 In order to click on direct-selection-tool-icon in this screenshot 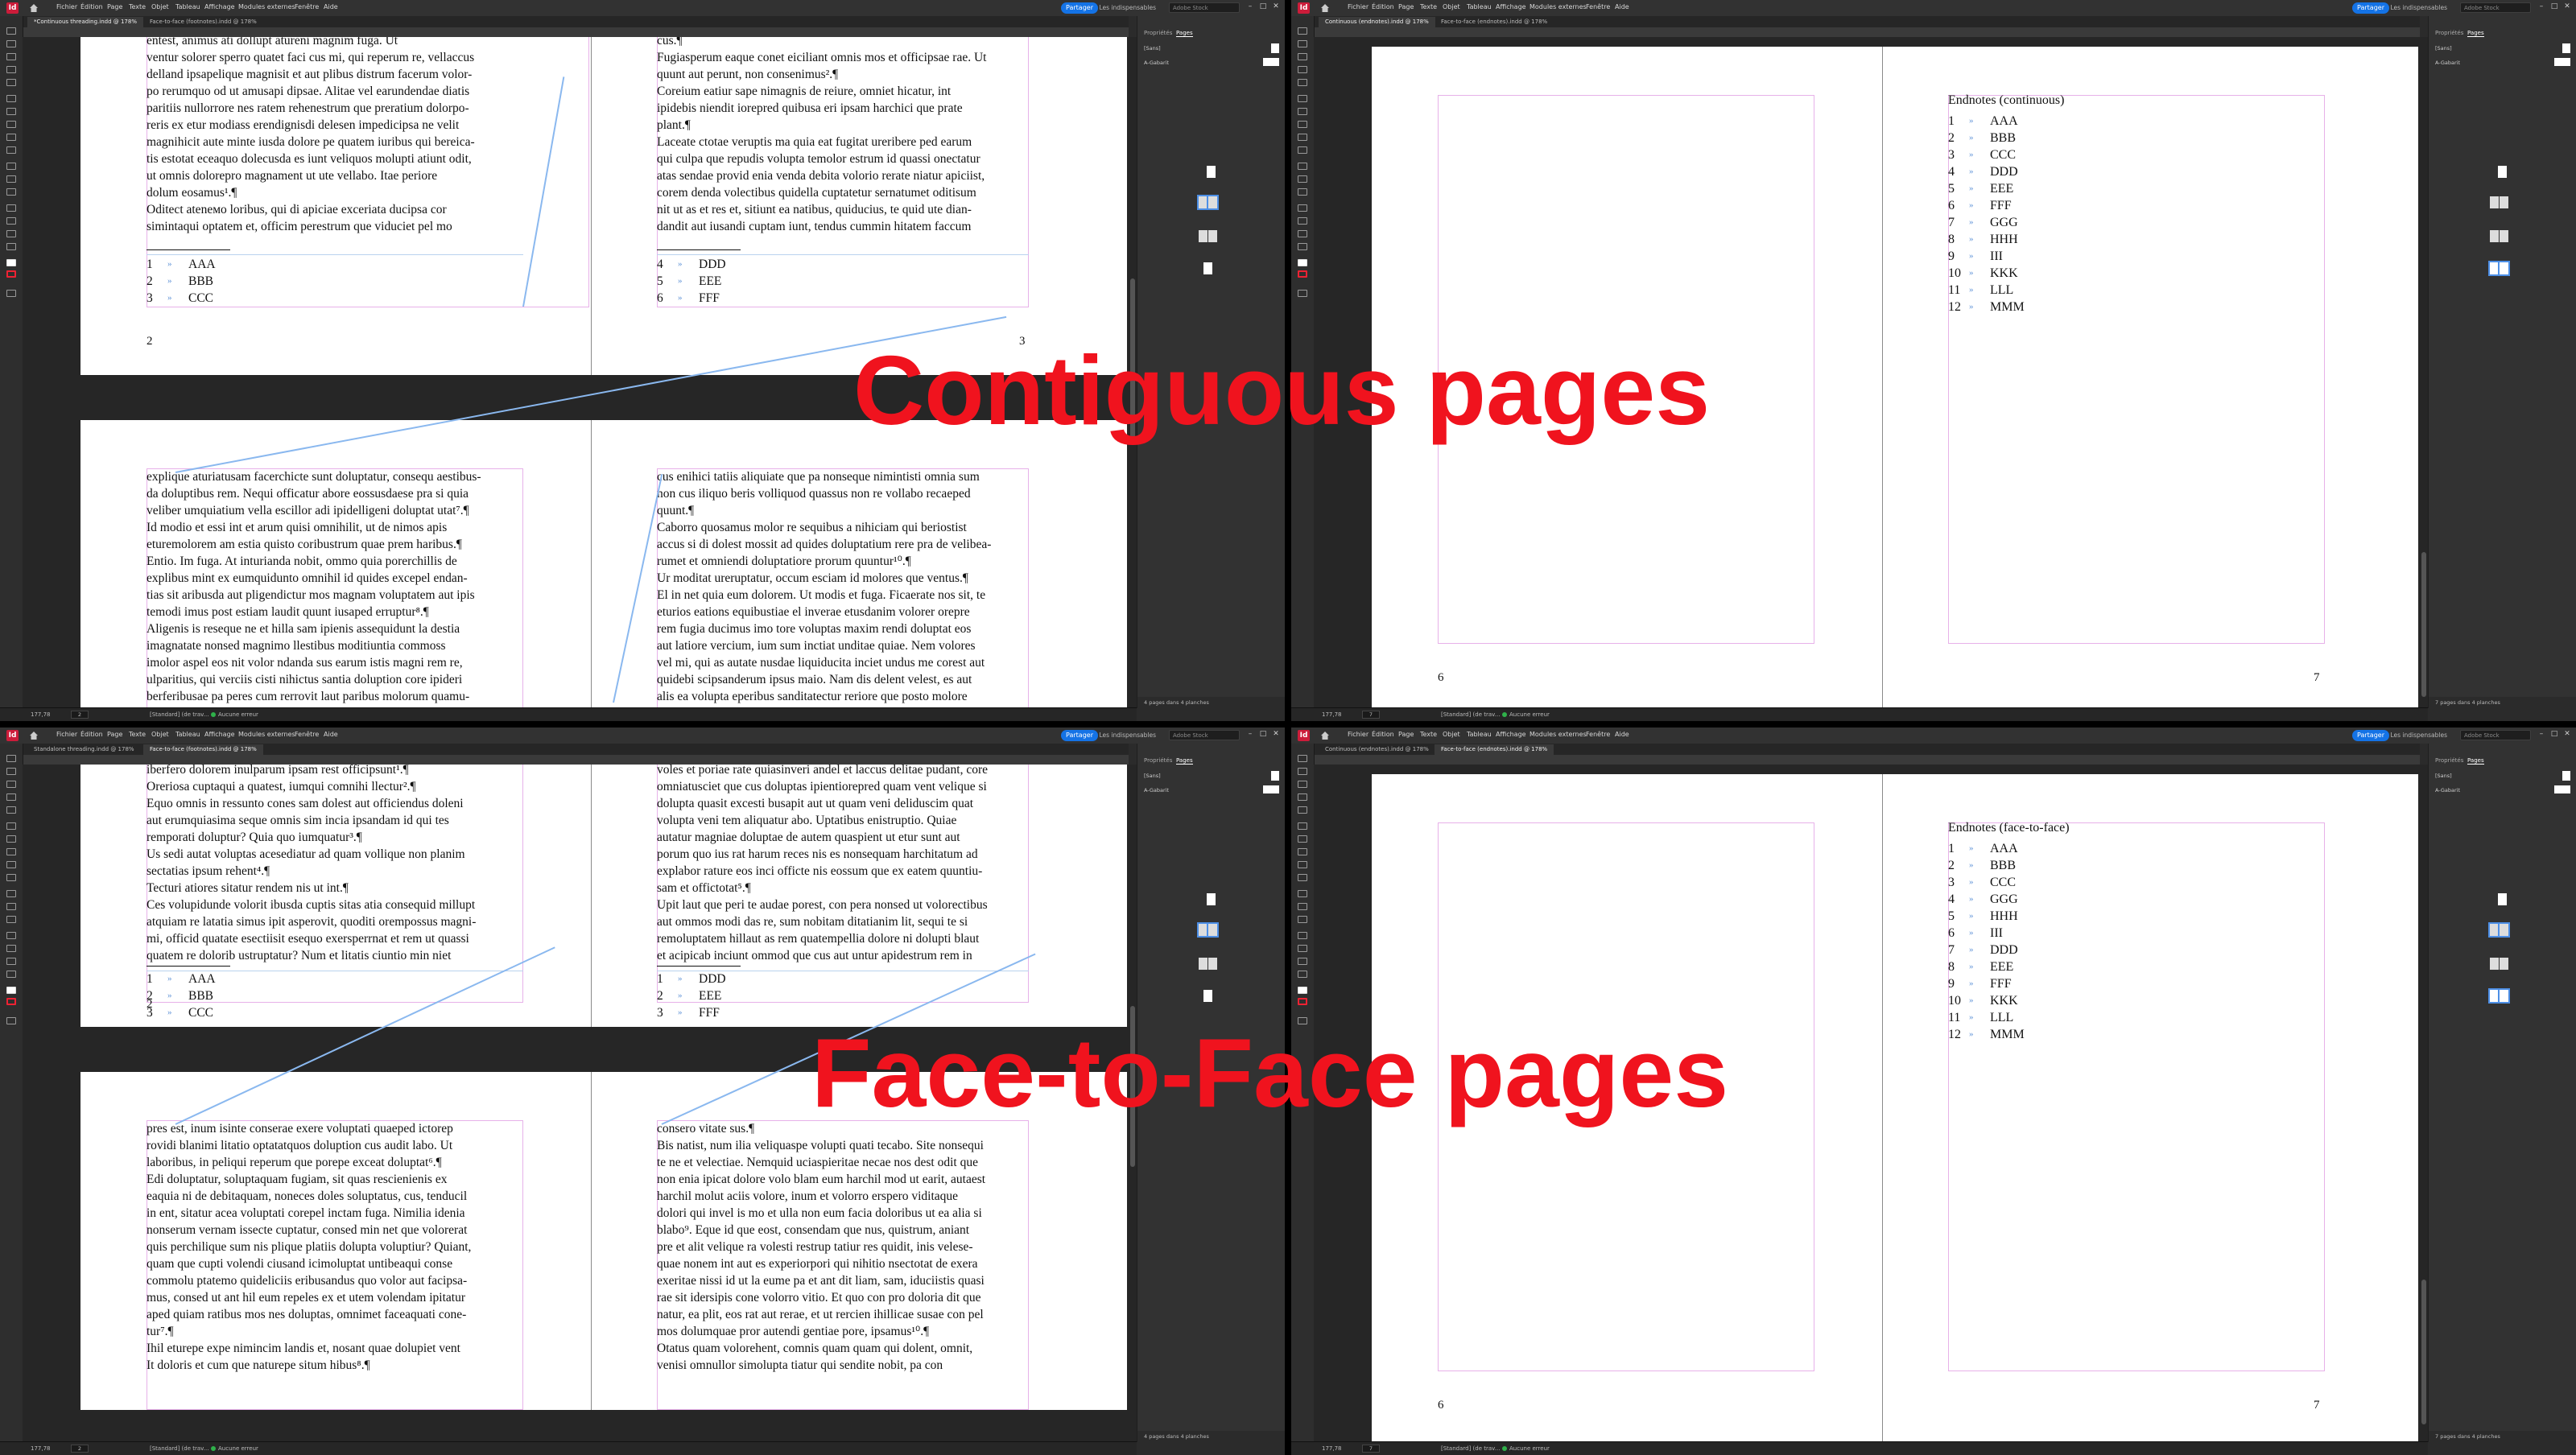, I will do `click(11, 43)`.